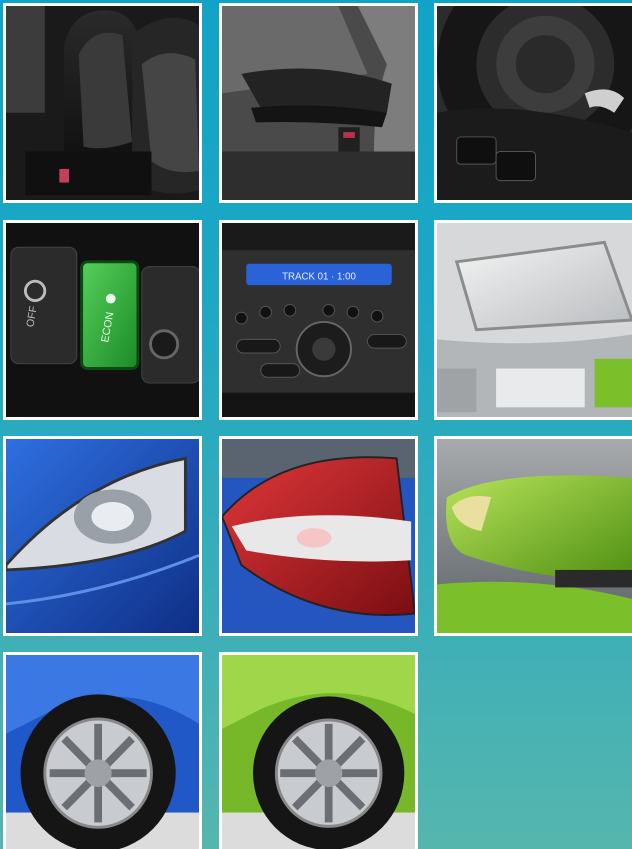  I want to click on side-mirror-icon, so click(534, 536).